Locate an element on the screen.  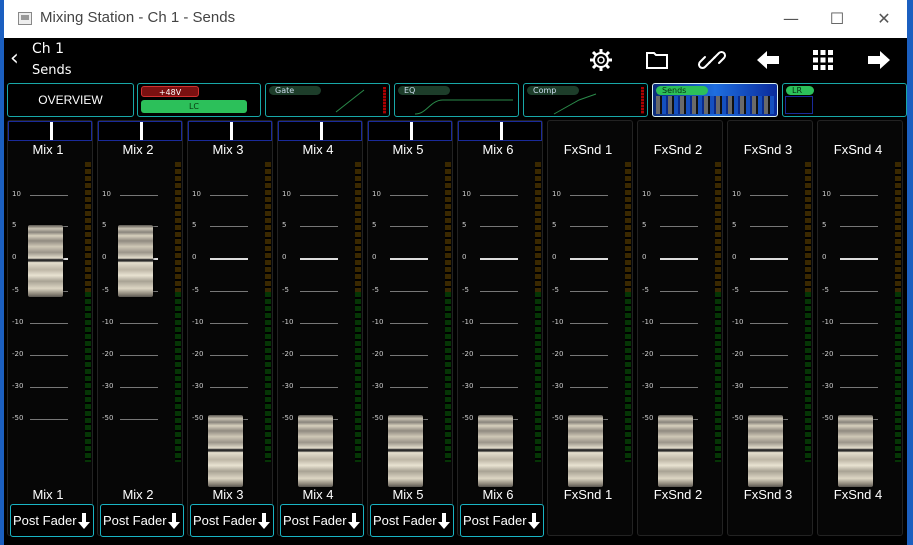
tab-input: +48V LC is located at coordinates (199, 100).